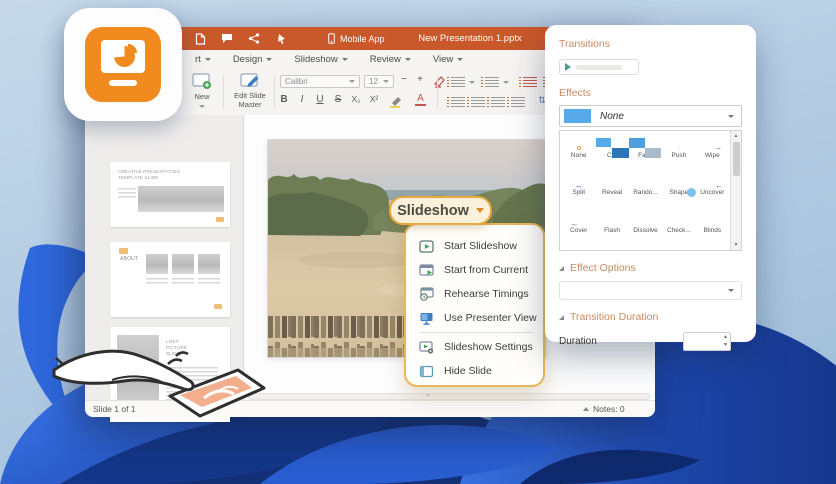 The image size is (836, 484). I want to click on bullet-list-icon, so click(456, 82).